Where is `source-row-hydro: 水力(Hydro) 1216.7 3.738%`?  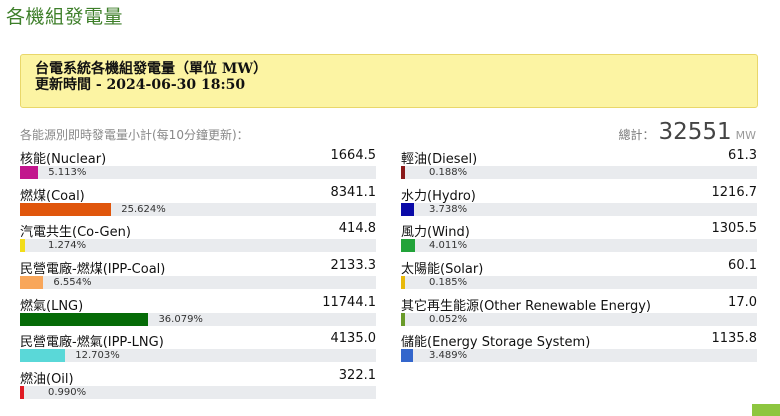
source-row-hydro: 水力(Hydro) 1216.7 3.738% is located at coordinates (579, 201).